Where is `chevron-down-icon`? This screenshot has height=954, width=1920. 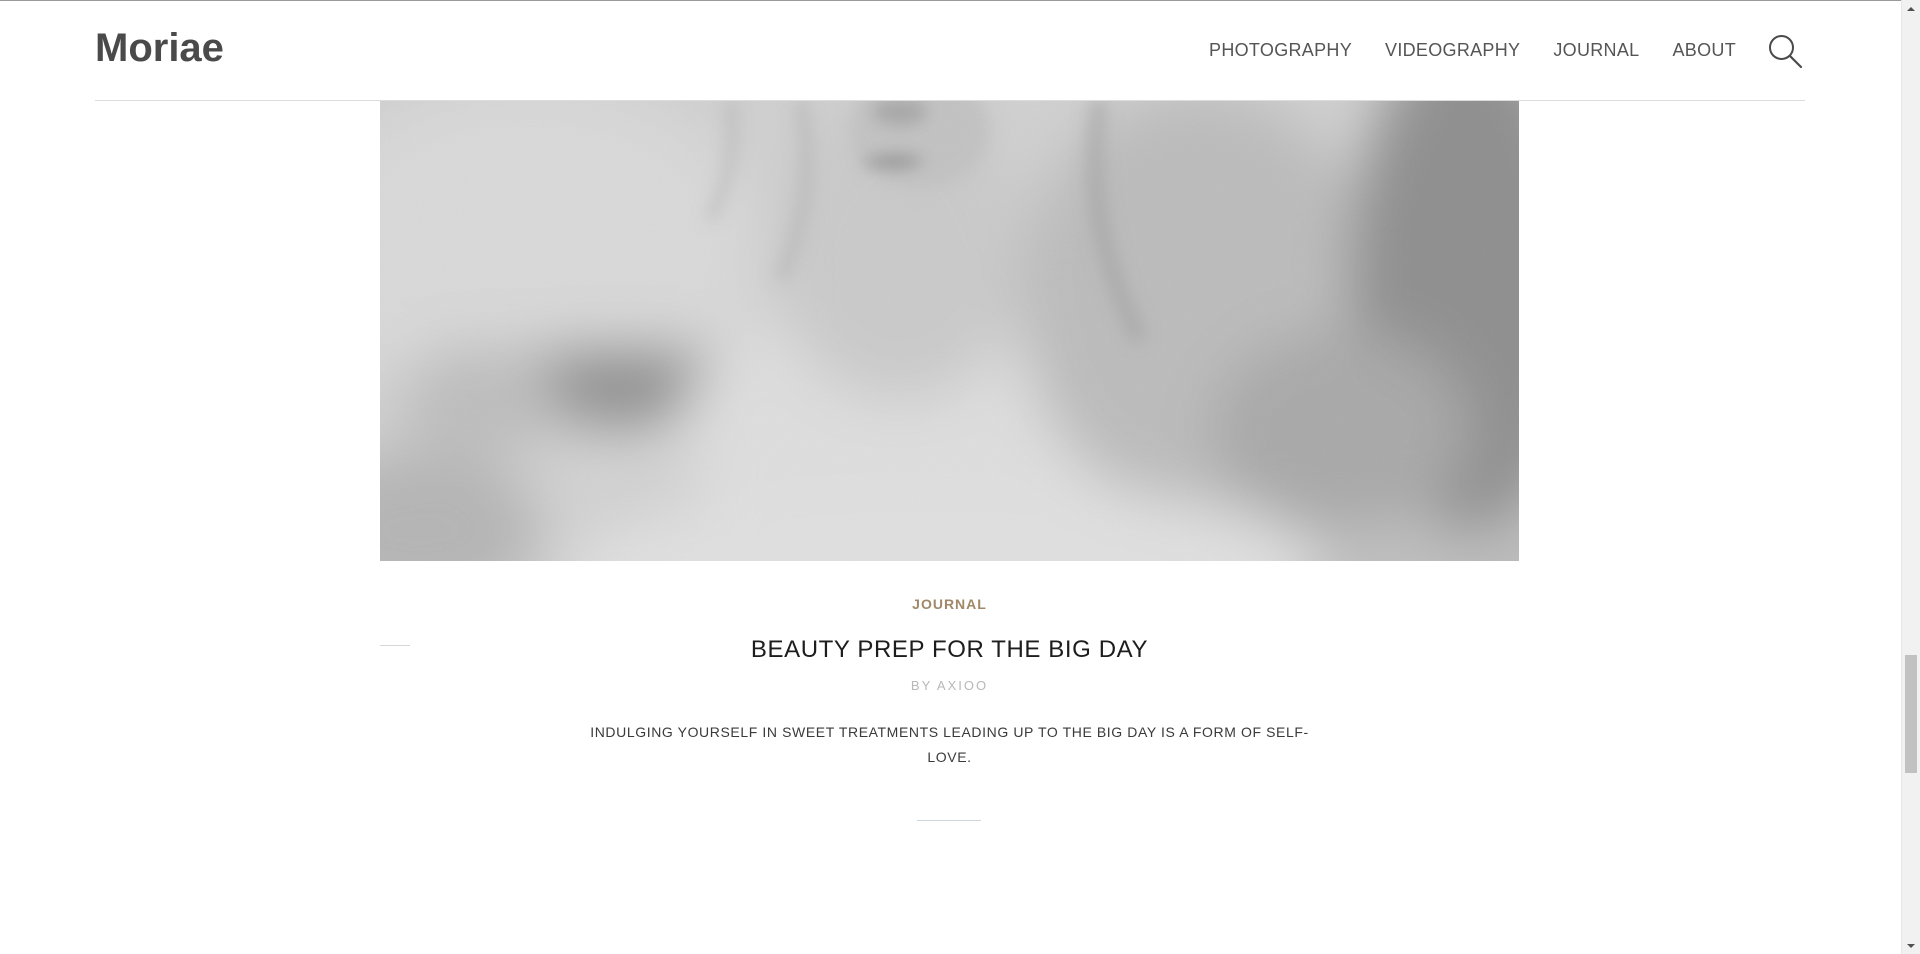 chevron-down-icon is located at coordinates (1911, 945).